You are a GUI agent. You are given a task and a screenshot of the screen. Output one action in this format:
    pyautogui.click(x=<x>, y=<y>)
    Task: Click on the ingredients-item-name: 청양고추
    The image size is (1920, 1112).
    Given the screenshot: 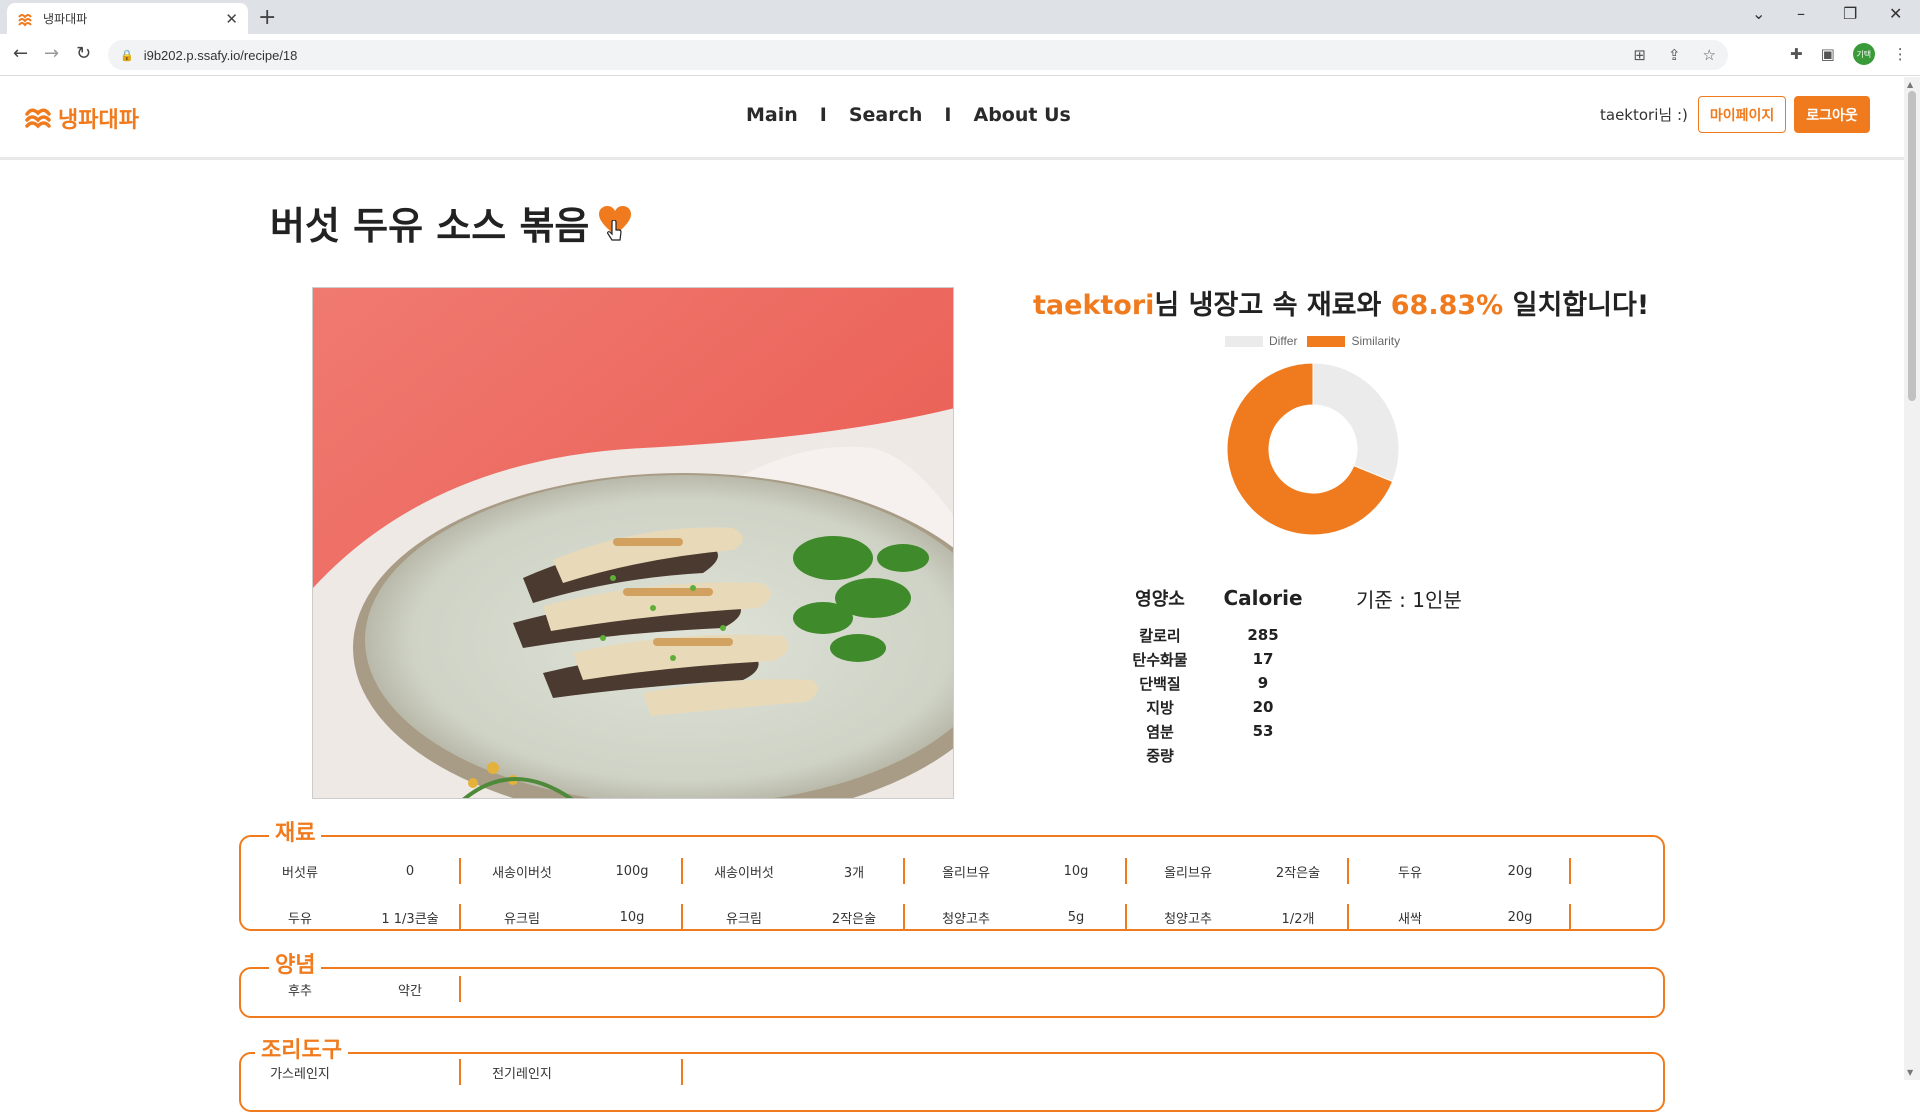 What is the action you would take?
    pyautogui.click(x=966, y=919)
    